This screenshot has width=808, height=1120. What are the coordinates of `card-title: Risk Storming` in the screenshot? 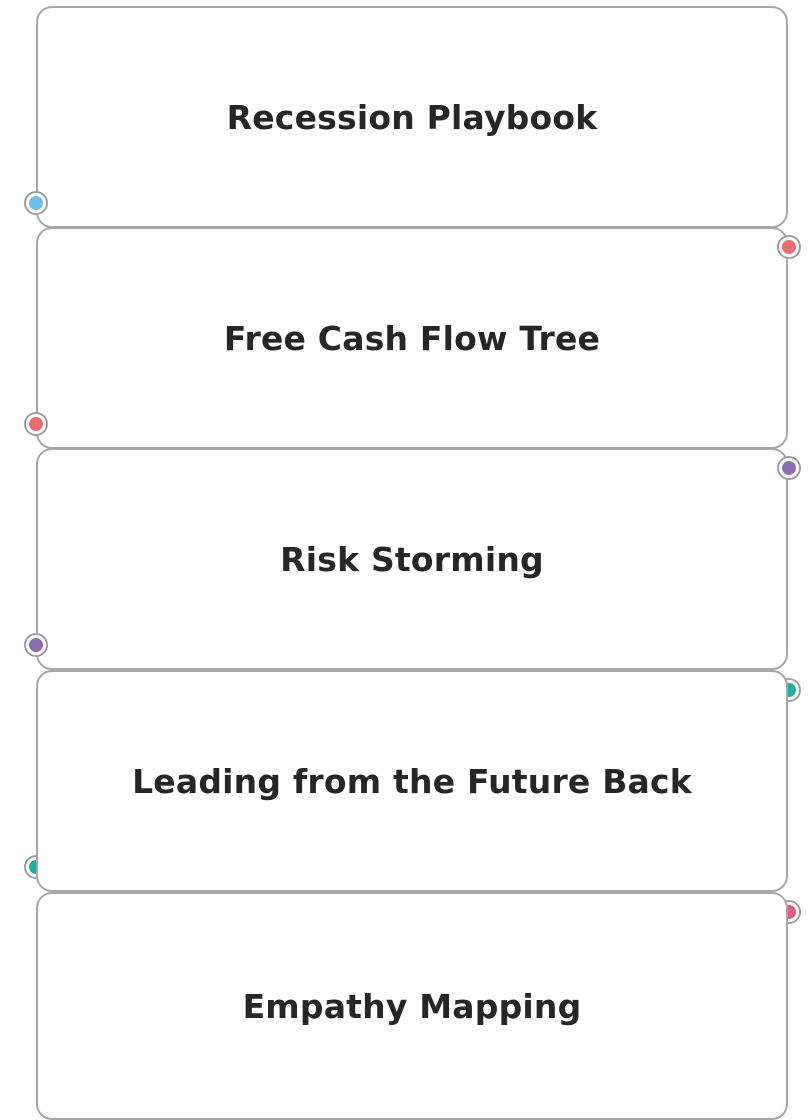 It's located at (412, 559).